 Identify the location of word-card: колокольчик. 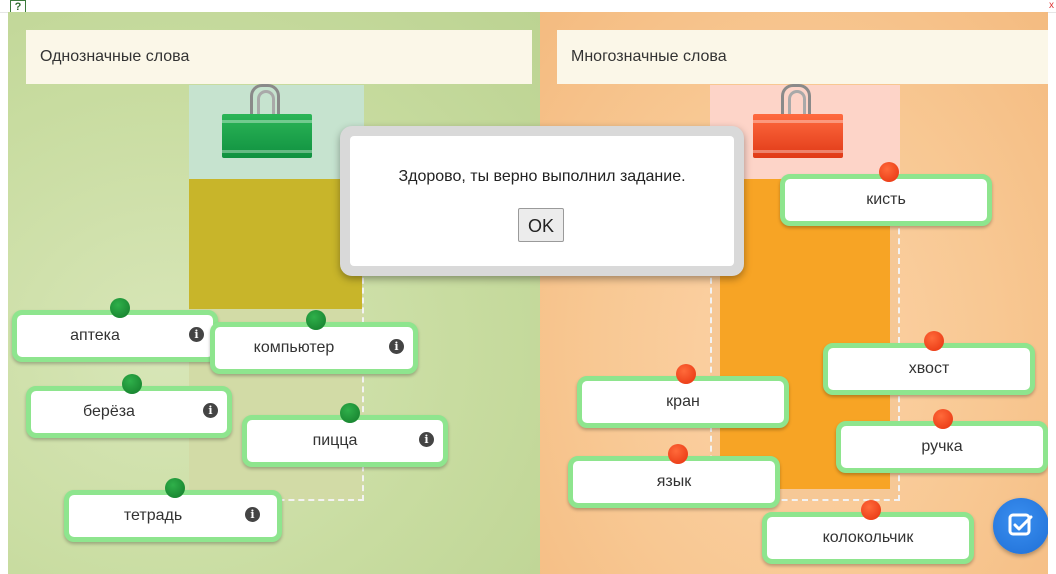
(868, 532).